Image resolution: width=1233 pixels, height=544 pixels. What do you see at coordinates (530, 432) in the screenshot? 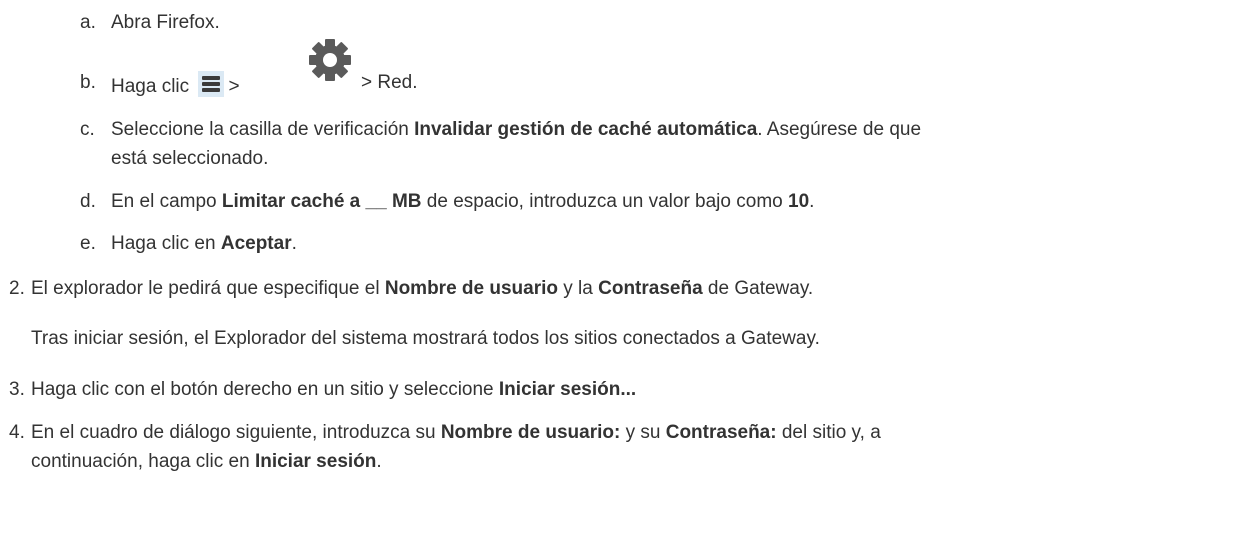
I see `step-4-bold1: Nombre de usuario:` at bounding box center [530, 432].